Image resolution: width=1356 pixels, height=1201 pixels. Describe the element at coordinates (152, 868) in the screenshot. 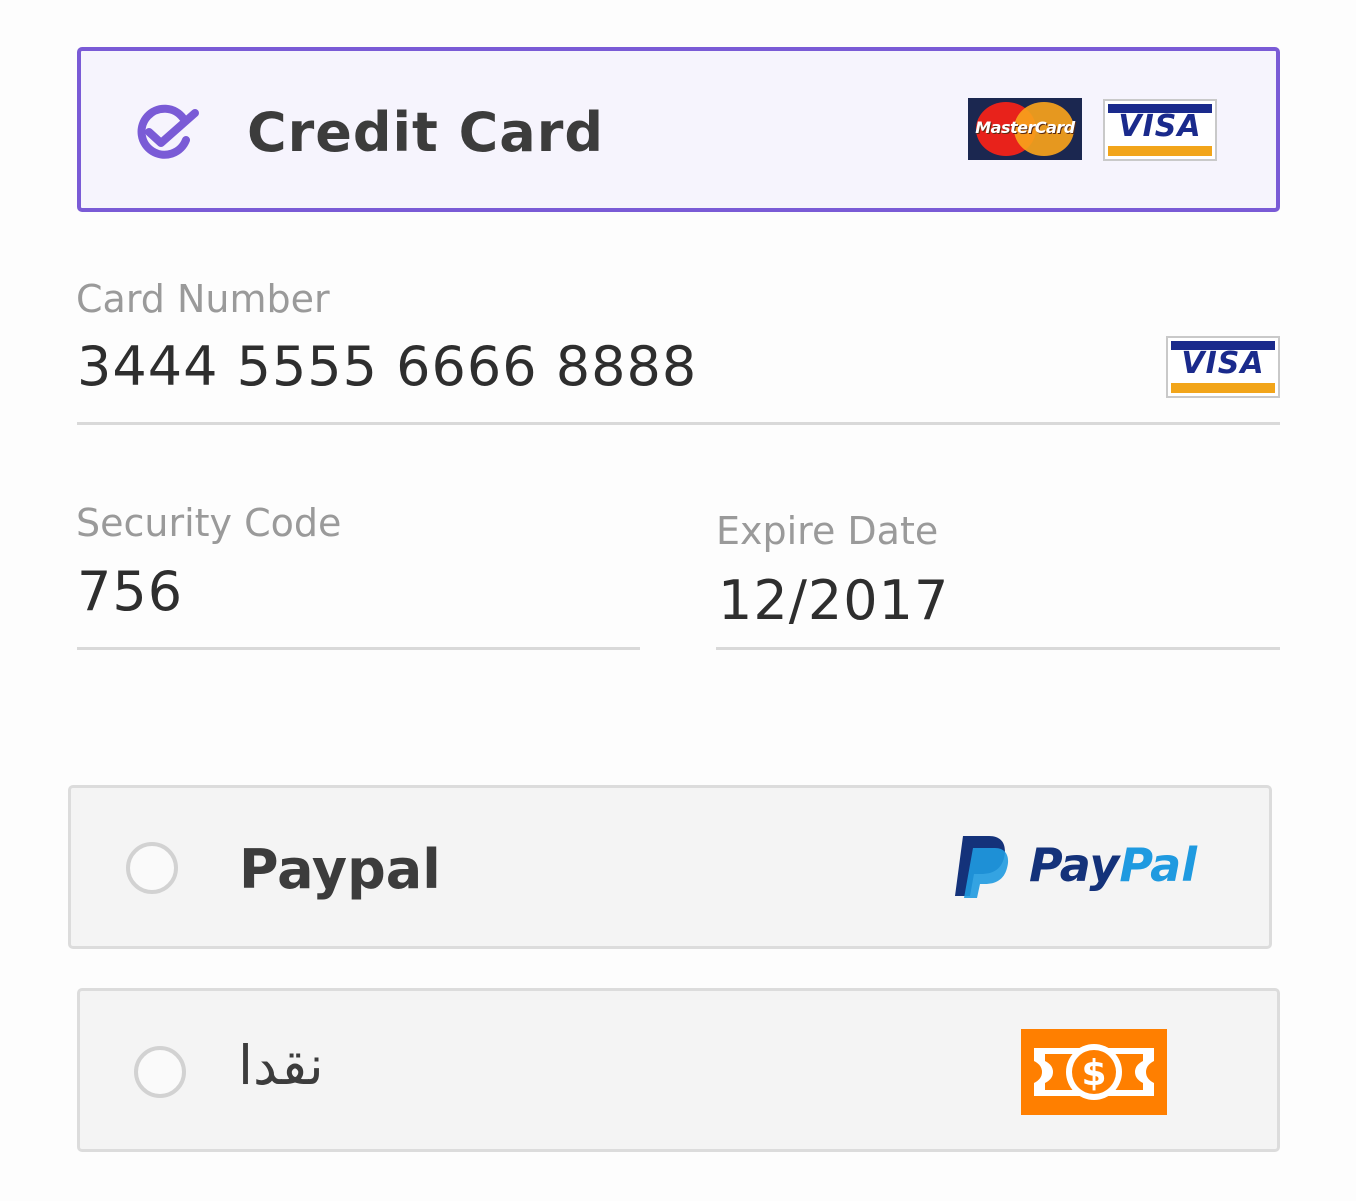

I see `paypal-radio` at that location.